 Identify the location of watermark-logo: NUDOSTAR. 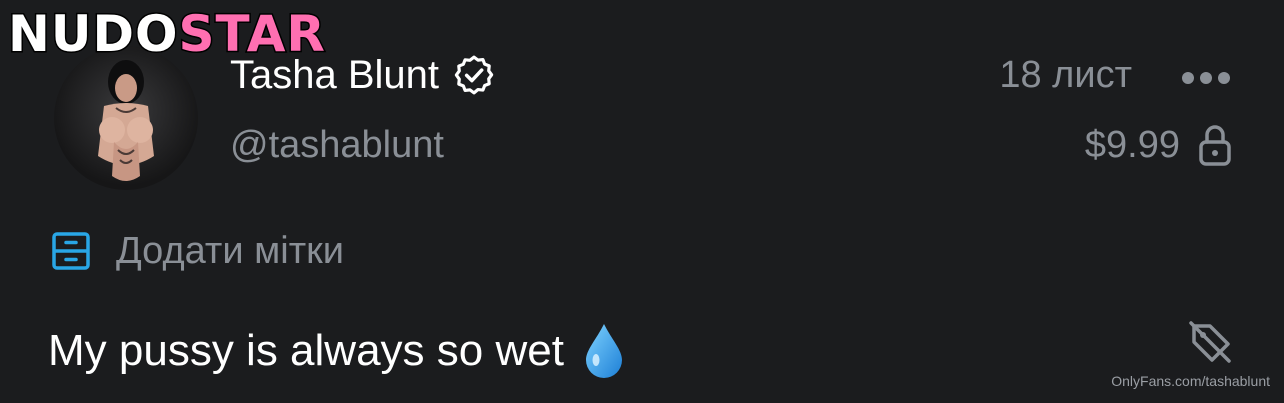
(166, 34).